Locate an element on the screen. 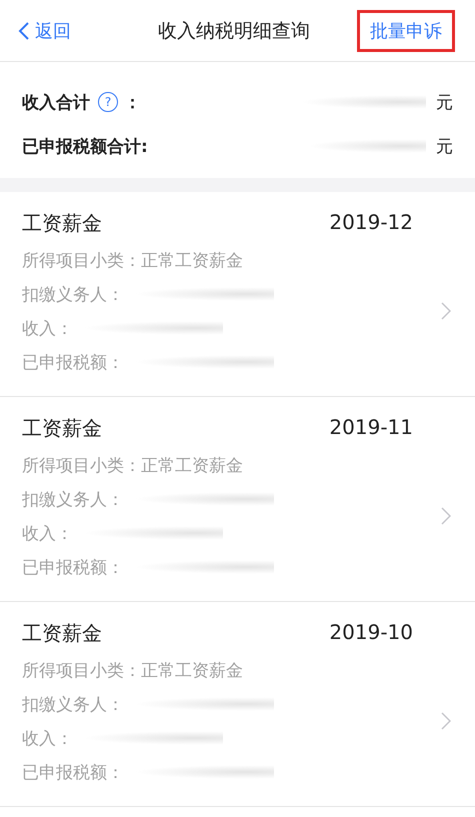 The image size is (475, 817). record-period: 2019-10 is located at coordinates (371, 633).